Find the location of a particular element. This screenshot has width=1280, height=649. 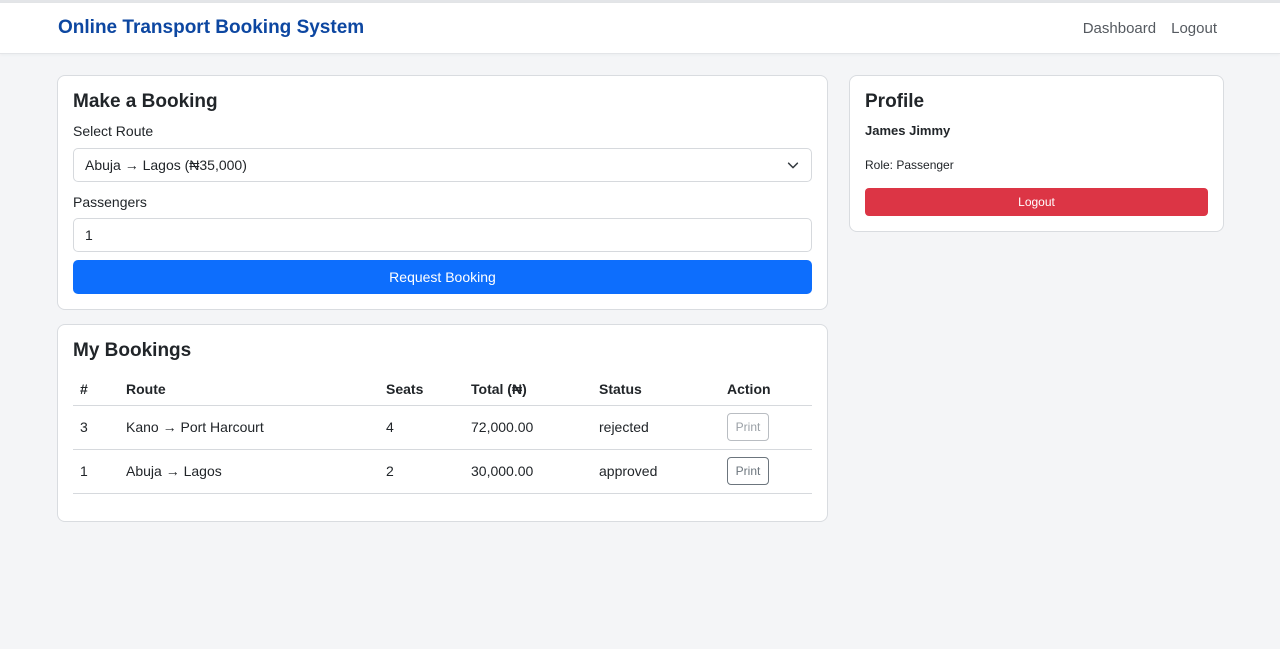

col-header-status: Status is located at coordinates (656, 389).